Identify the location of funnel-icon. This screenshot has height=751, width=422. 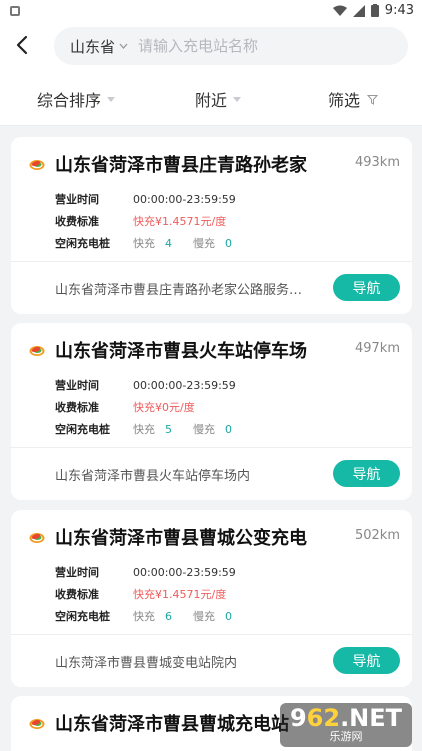
(373, 99).